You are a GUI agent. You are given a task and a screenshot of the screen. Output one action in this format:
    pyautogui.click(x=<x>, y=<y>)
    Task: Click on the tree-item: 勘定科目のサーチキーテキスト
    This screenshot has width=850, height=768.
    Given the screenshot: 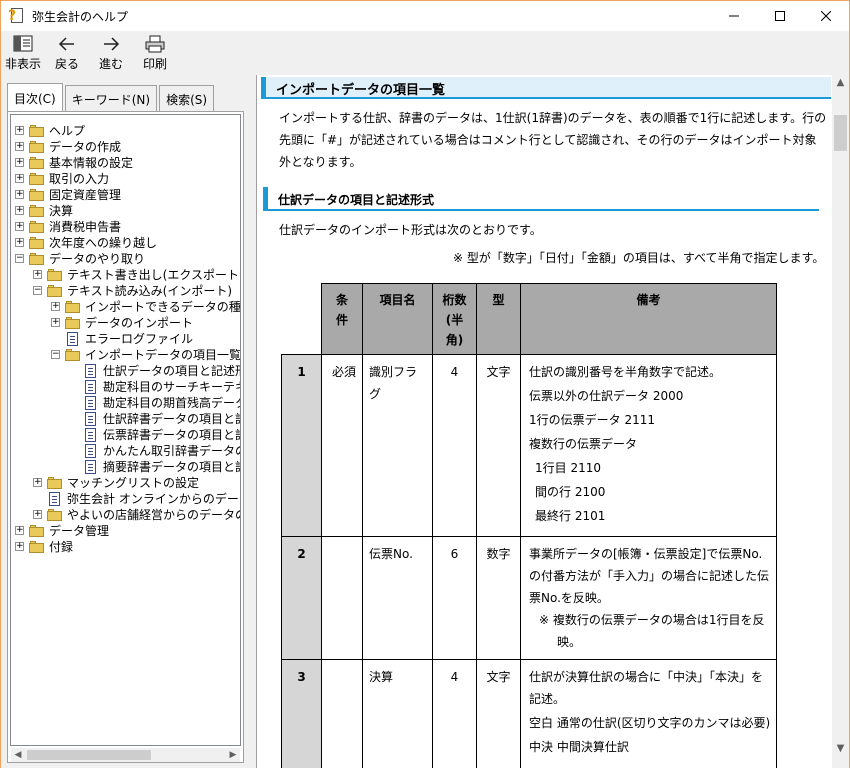 What is the action you would take?
    pyautogui.click(x=125, y=387)
    